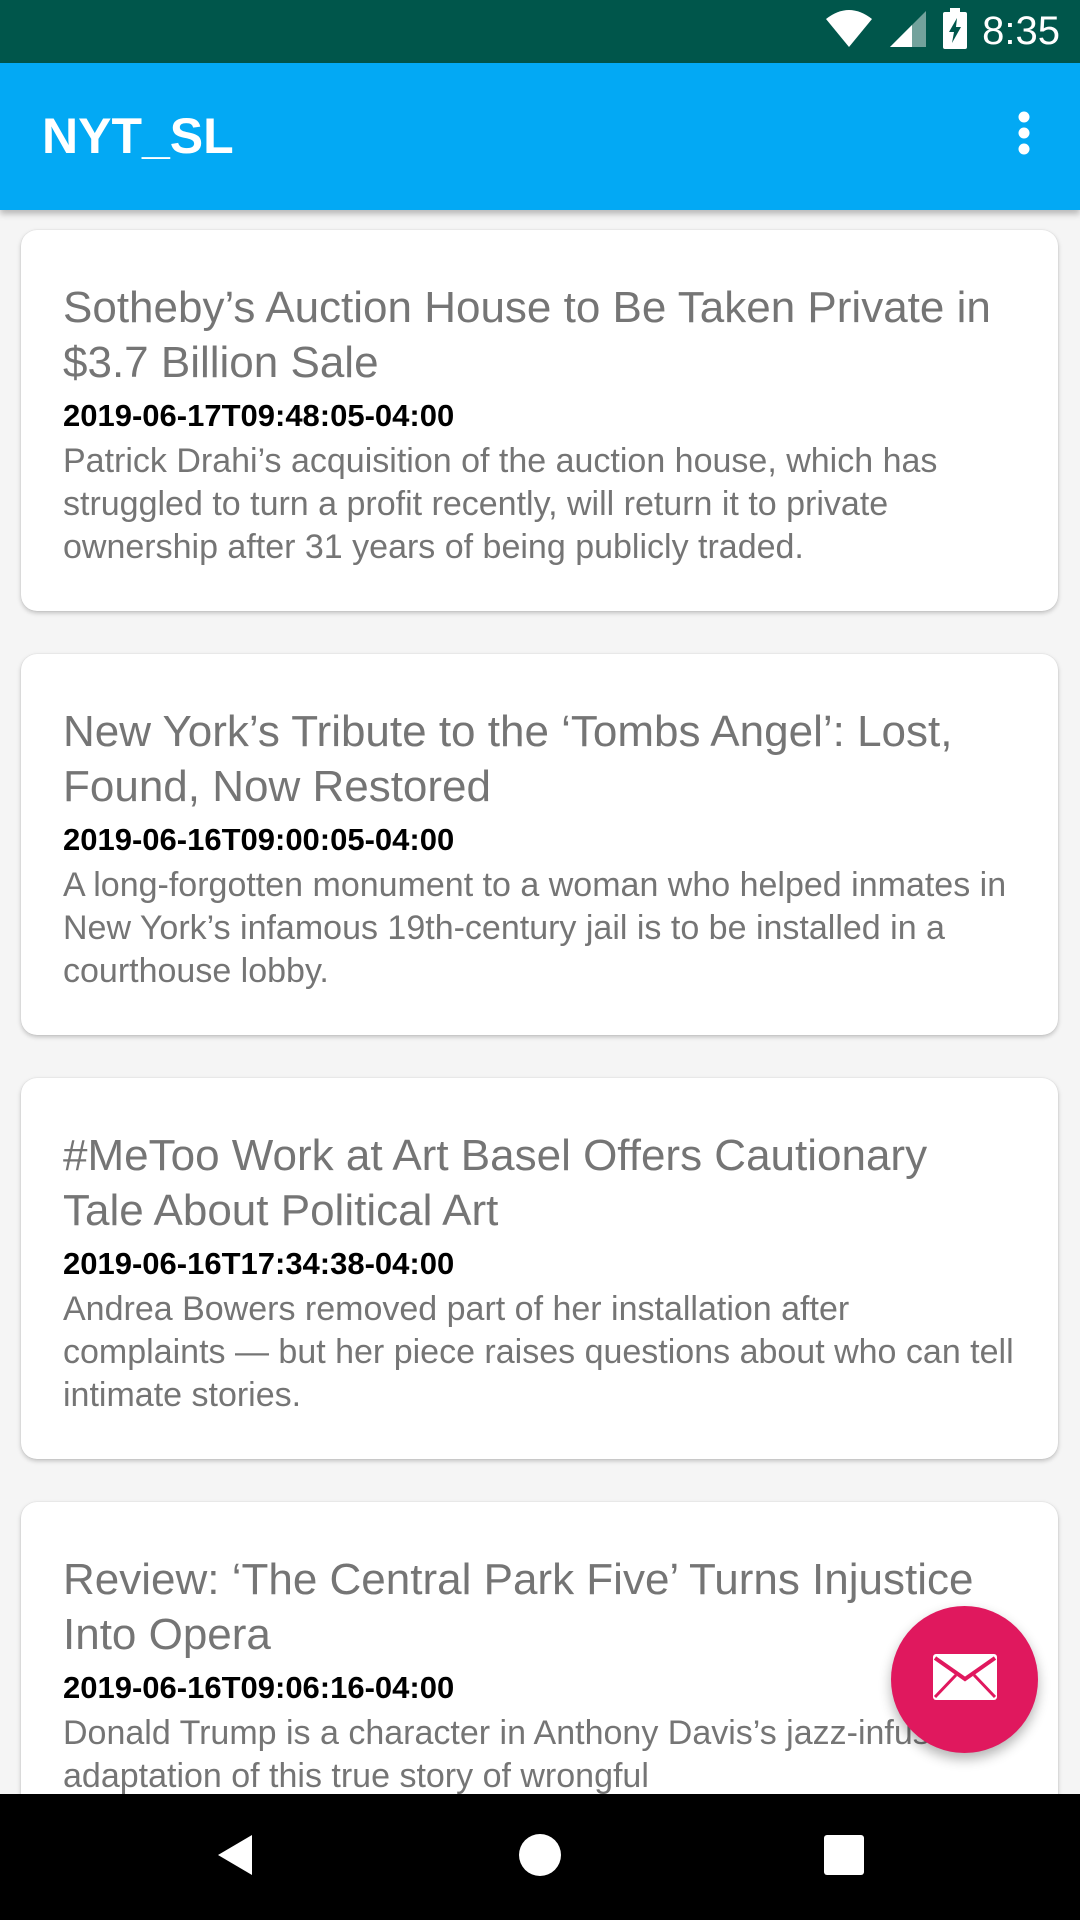 This screenshot has width=1080, height=1920. I want to click on overflow-menu-button, so click(1024, 135).